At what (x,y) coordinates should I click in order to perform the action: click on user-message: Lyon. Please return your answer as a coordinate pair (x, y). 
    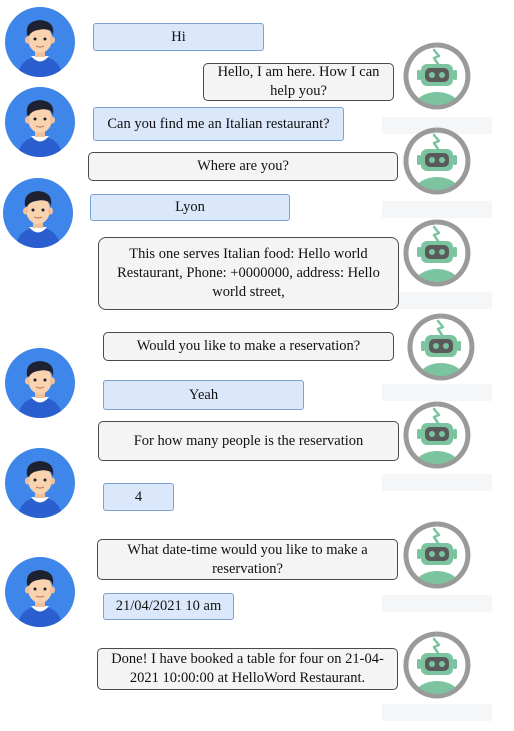
    Looking at the image, I should click on (190, 207).